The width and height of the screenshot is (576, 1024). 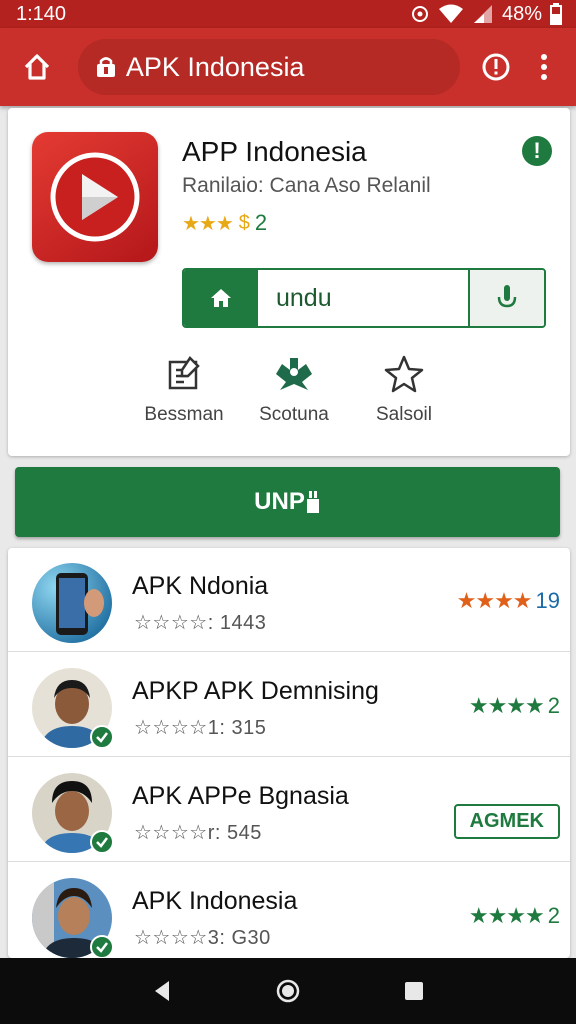 I want to click on system-nav-bar, so click(x=288, y=991).